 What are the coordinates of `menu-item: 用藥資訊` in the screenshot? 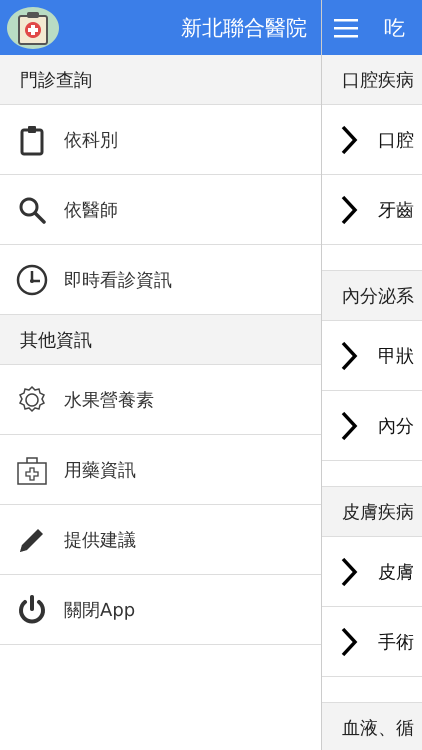 It's located at (160, 470).